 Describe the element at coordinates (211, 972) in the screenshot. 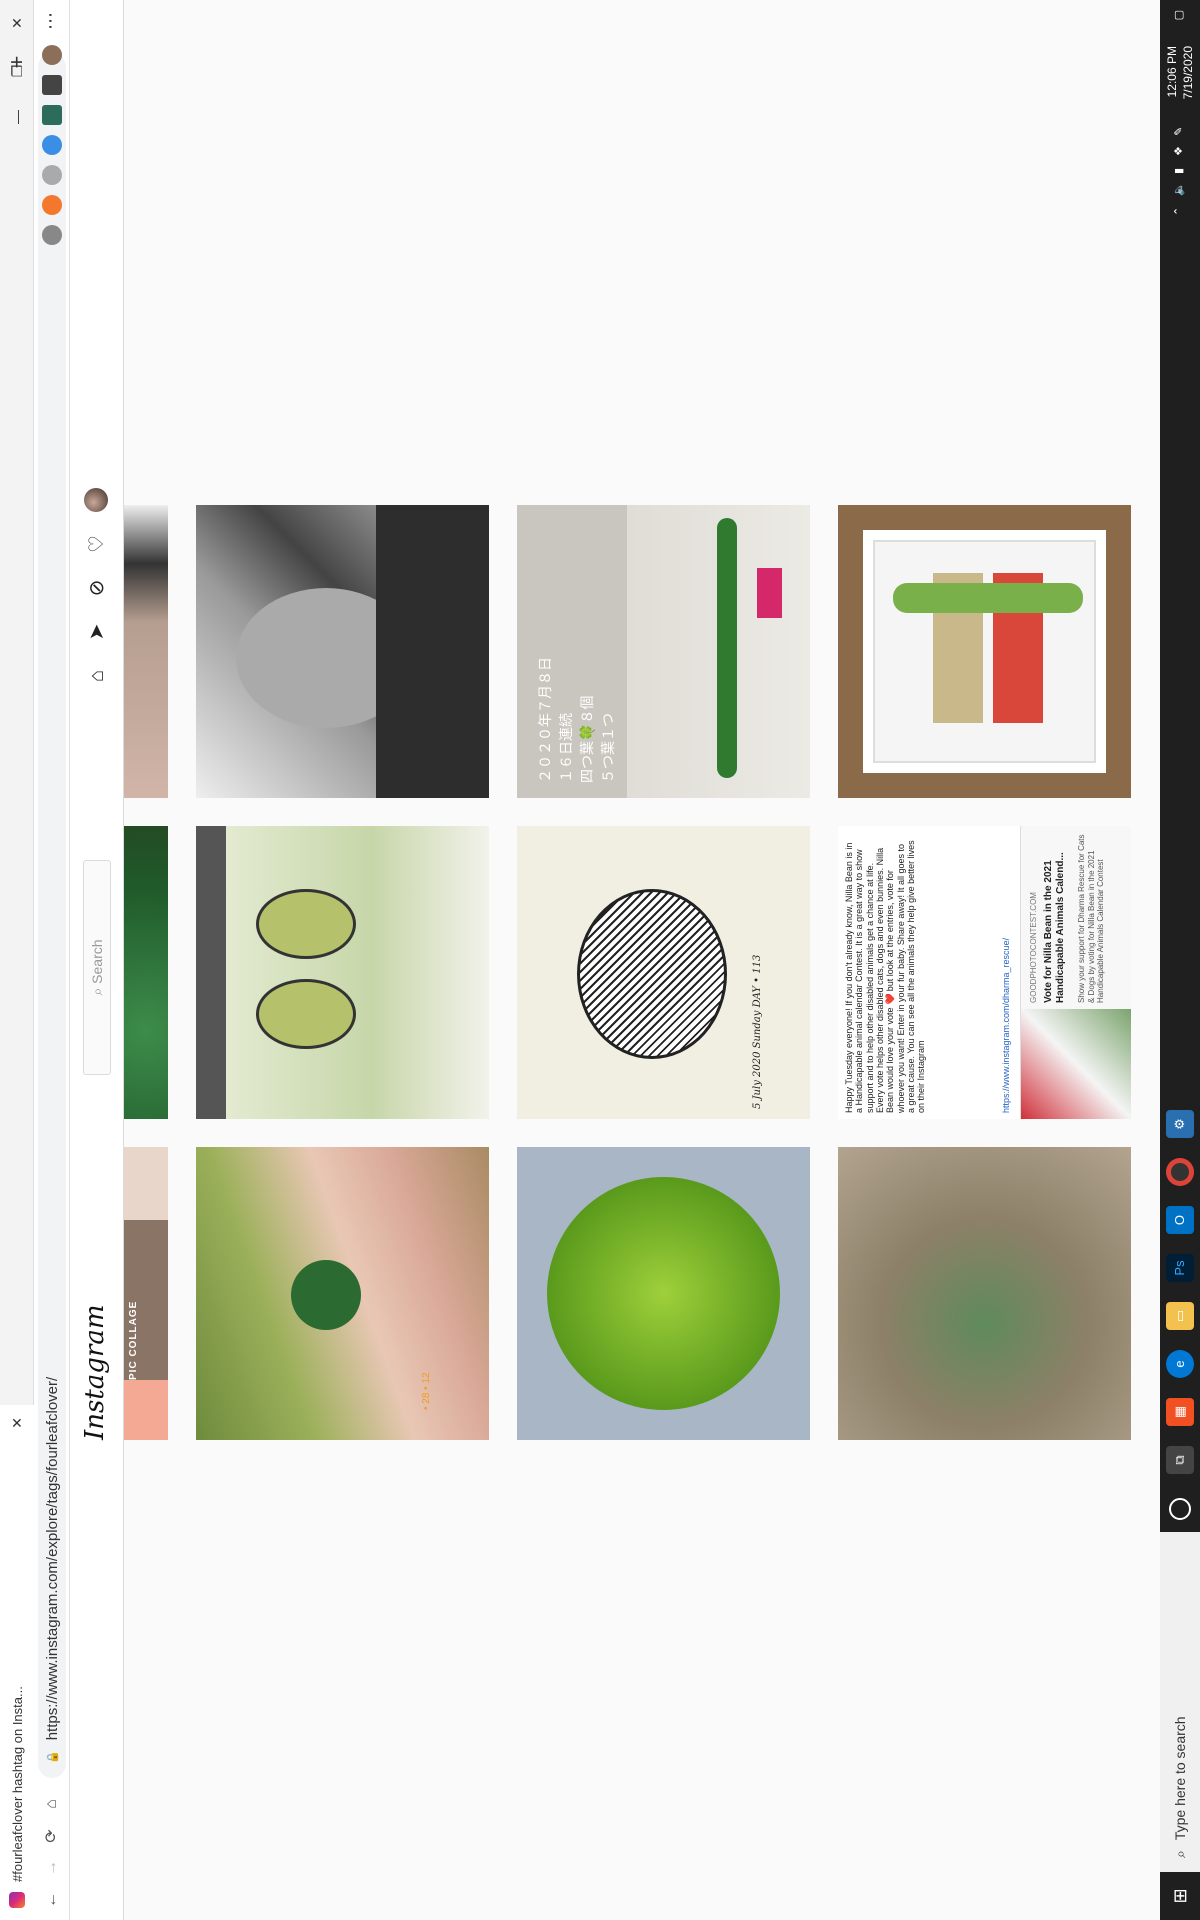

I see `hook-bar` at that location.